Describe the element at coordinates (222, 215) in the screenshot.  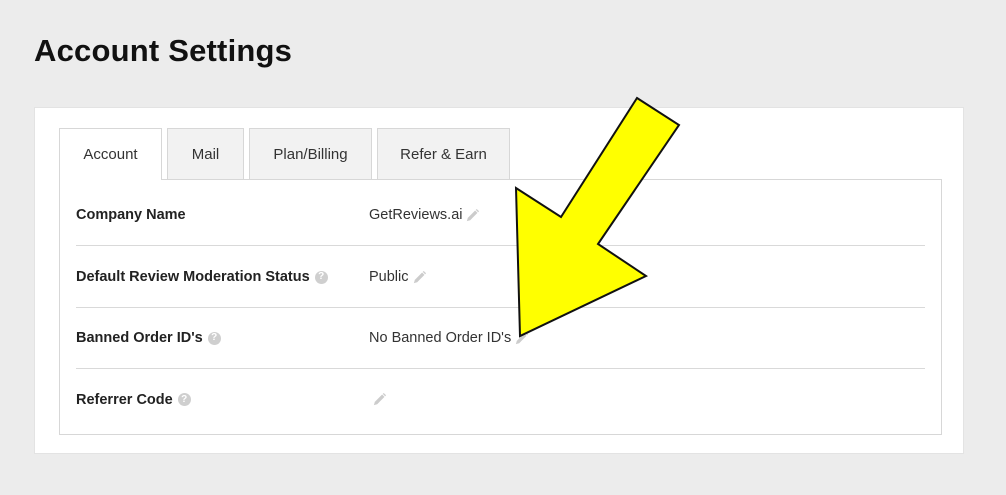
I see `row-label-company-name: Company Name` at that location.